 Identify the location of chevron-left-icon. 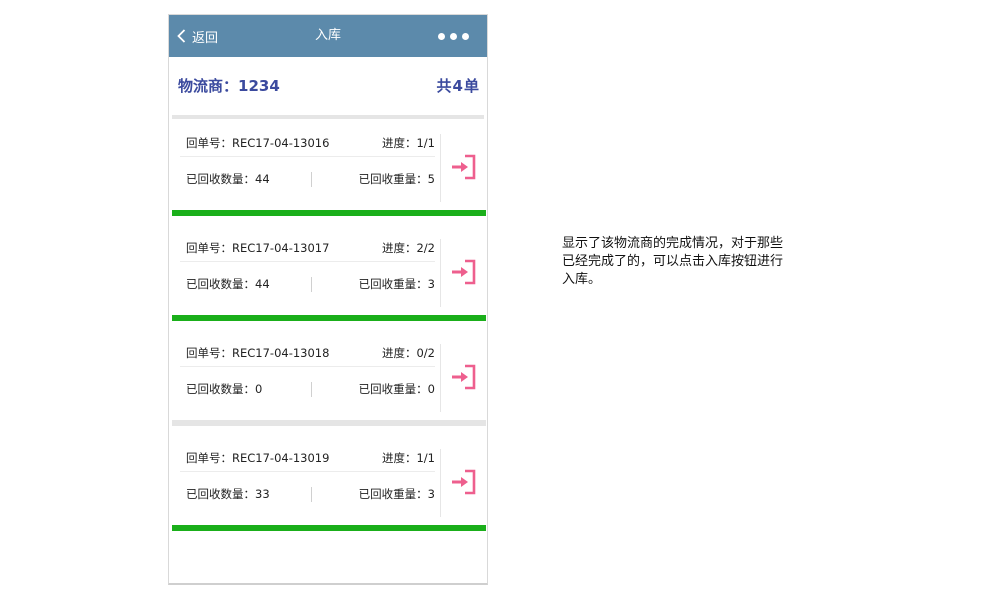
(181, 36).